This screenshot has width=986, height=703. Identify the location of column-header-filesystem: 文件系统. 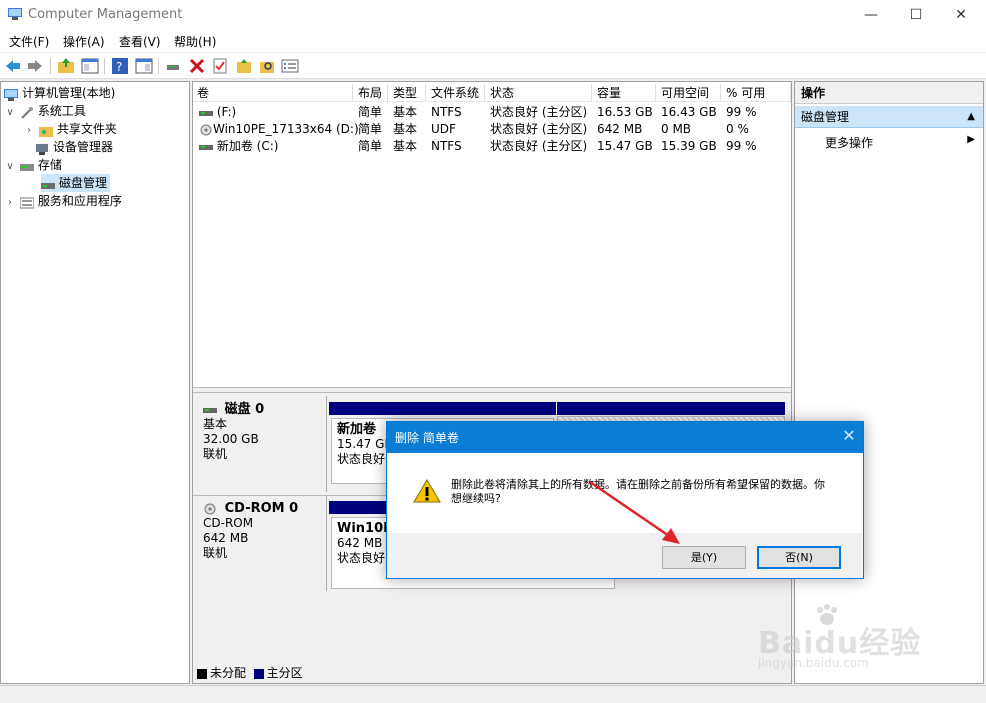
(456, 93).